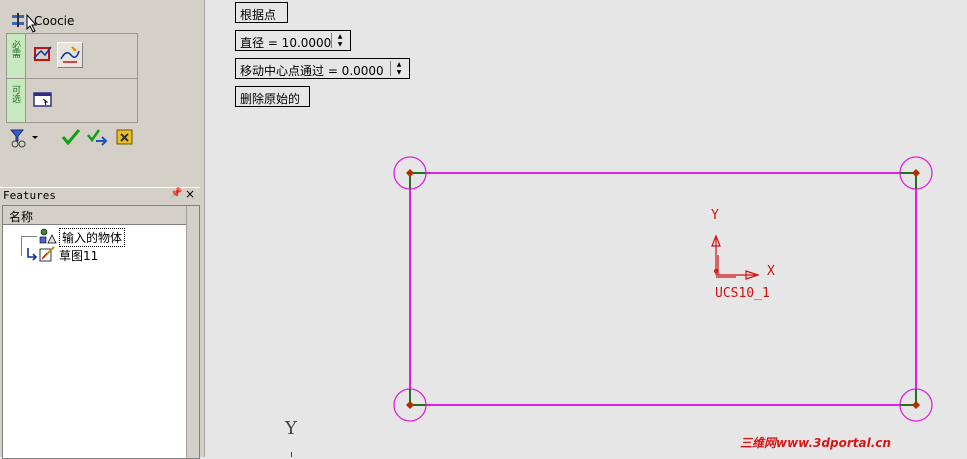 The width and height of the screenshot is (967, 459). I want to click on chevron-down-icon, so click(35, 137).